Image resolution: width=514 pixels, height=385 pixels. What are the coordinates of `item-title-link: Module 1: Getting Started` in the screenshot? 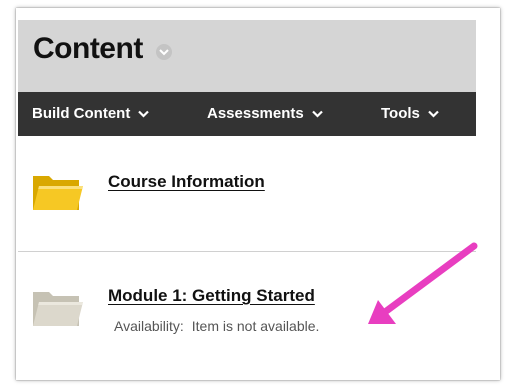 It's located at (211, 296).